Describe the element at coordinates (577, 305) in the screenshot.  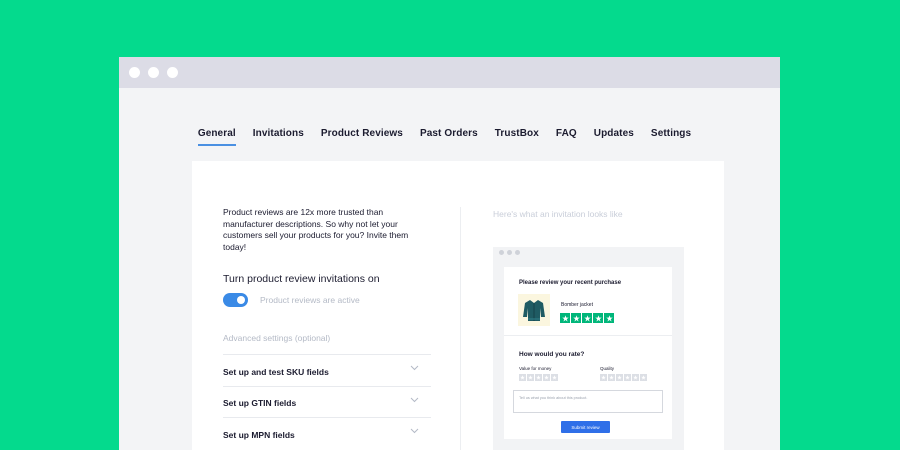
I see `product-name: Bomber jacket` at that location.